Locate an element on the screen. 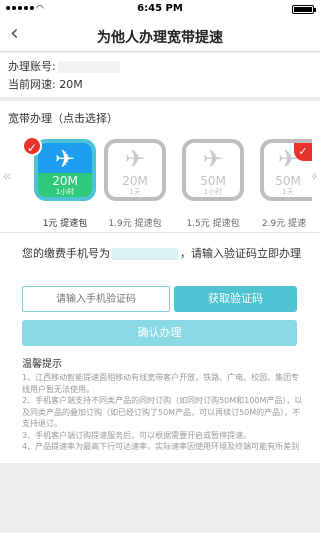 The height and width of the screenshot is (533, 320). prompt-suffix: ，请输入验证码立即办理 is located at coordinates (240, 253).